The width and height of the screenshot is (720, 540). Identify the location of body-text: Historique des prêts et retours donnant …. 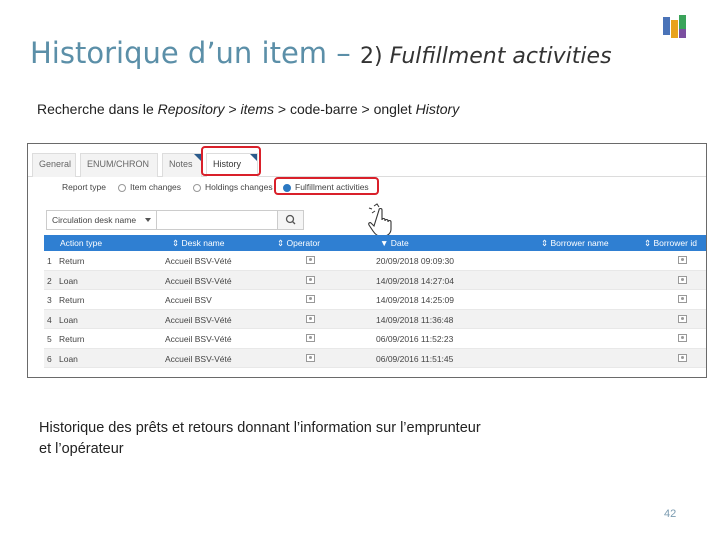
(319, 439).